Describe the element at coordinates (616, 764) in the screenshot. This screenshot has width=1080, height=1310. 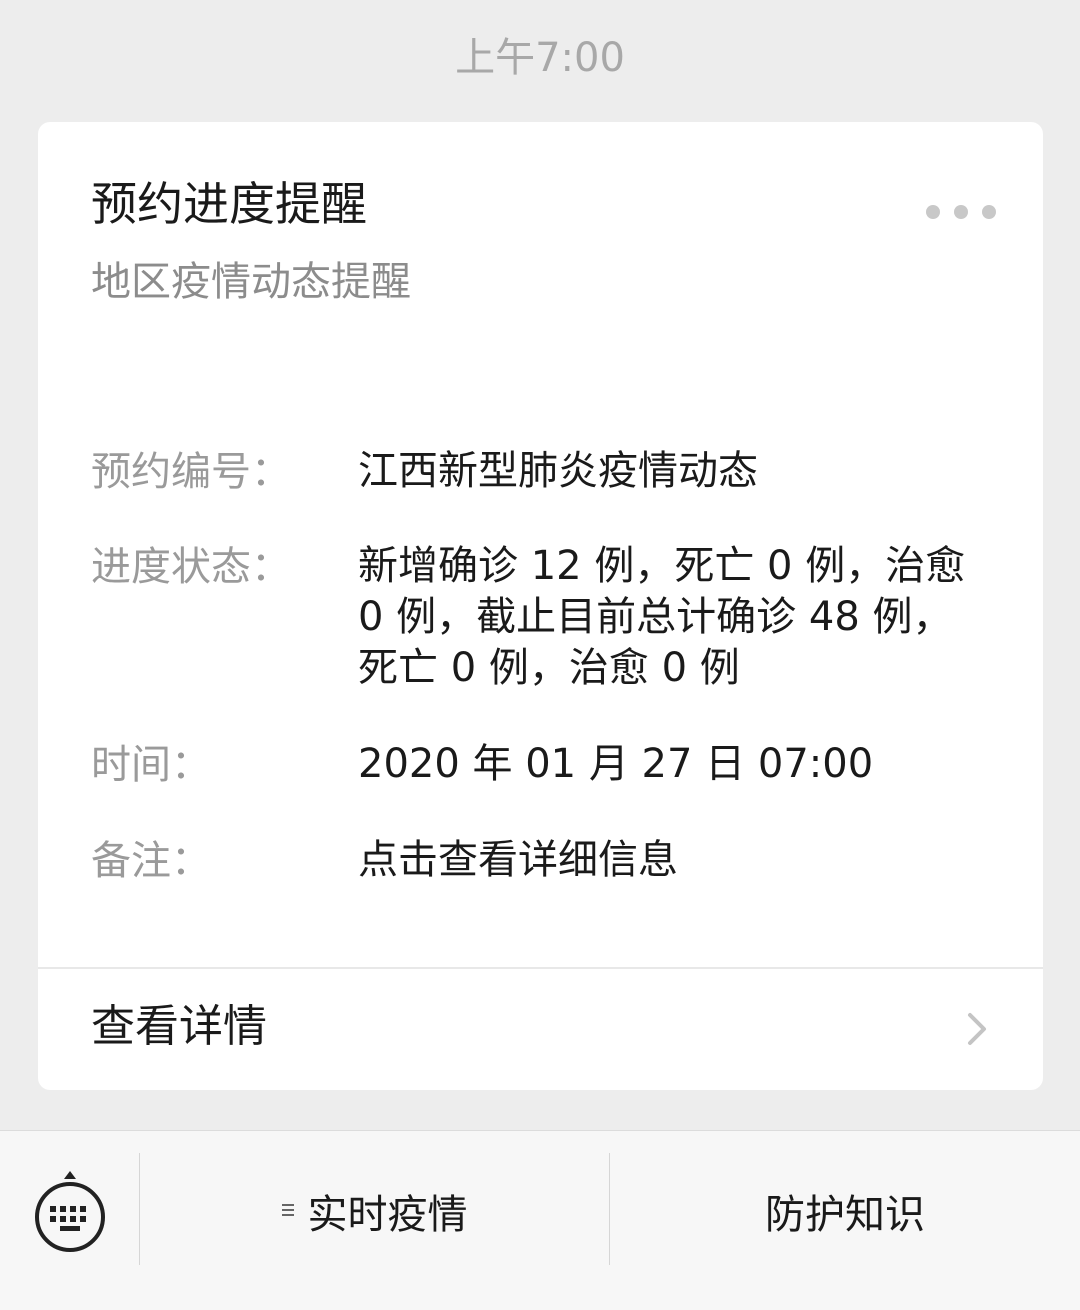
I see `field-value-time: 2020 年 01 月 27 日 07:00` at that location.